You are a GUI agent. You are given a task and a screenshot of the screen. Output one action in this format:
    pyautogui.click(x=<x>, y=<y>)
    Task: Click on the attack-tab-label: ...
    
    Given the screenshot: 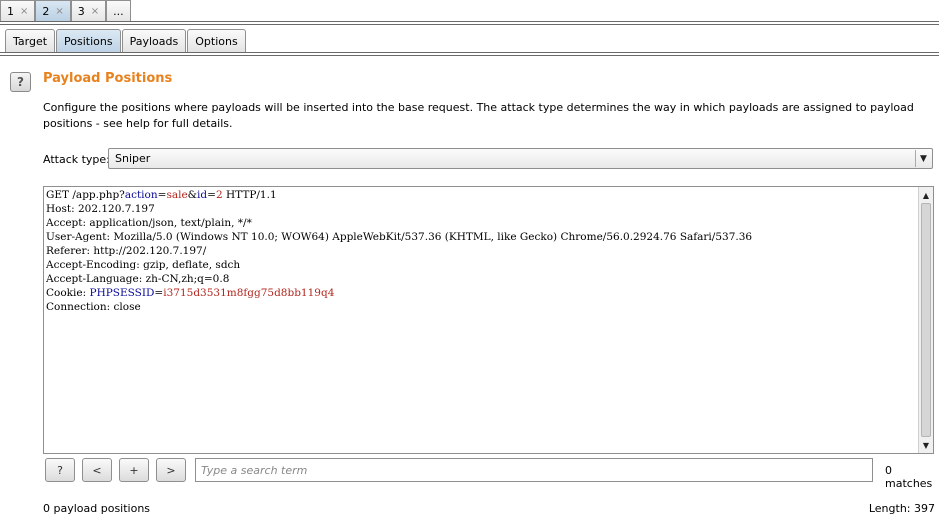 What is the action you would take?
    pyautogui.click(x=118, y=11)
    